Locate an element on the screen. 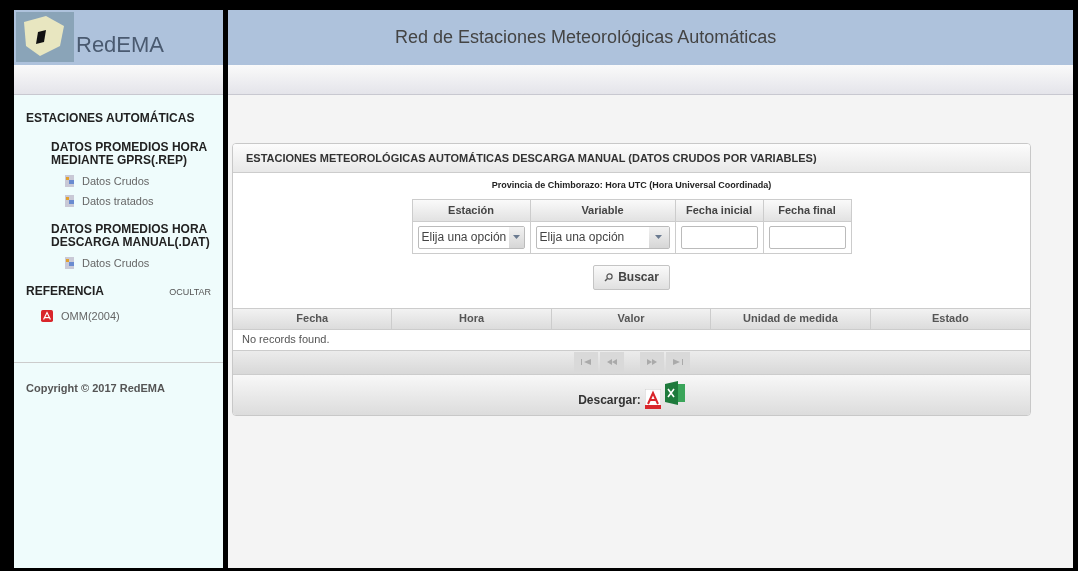 The height and width of the screenshot is (571, 1078). page-title: Red de Estaciones Meteorológicas Automáticas is located at coordinates (586, 37).